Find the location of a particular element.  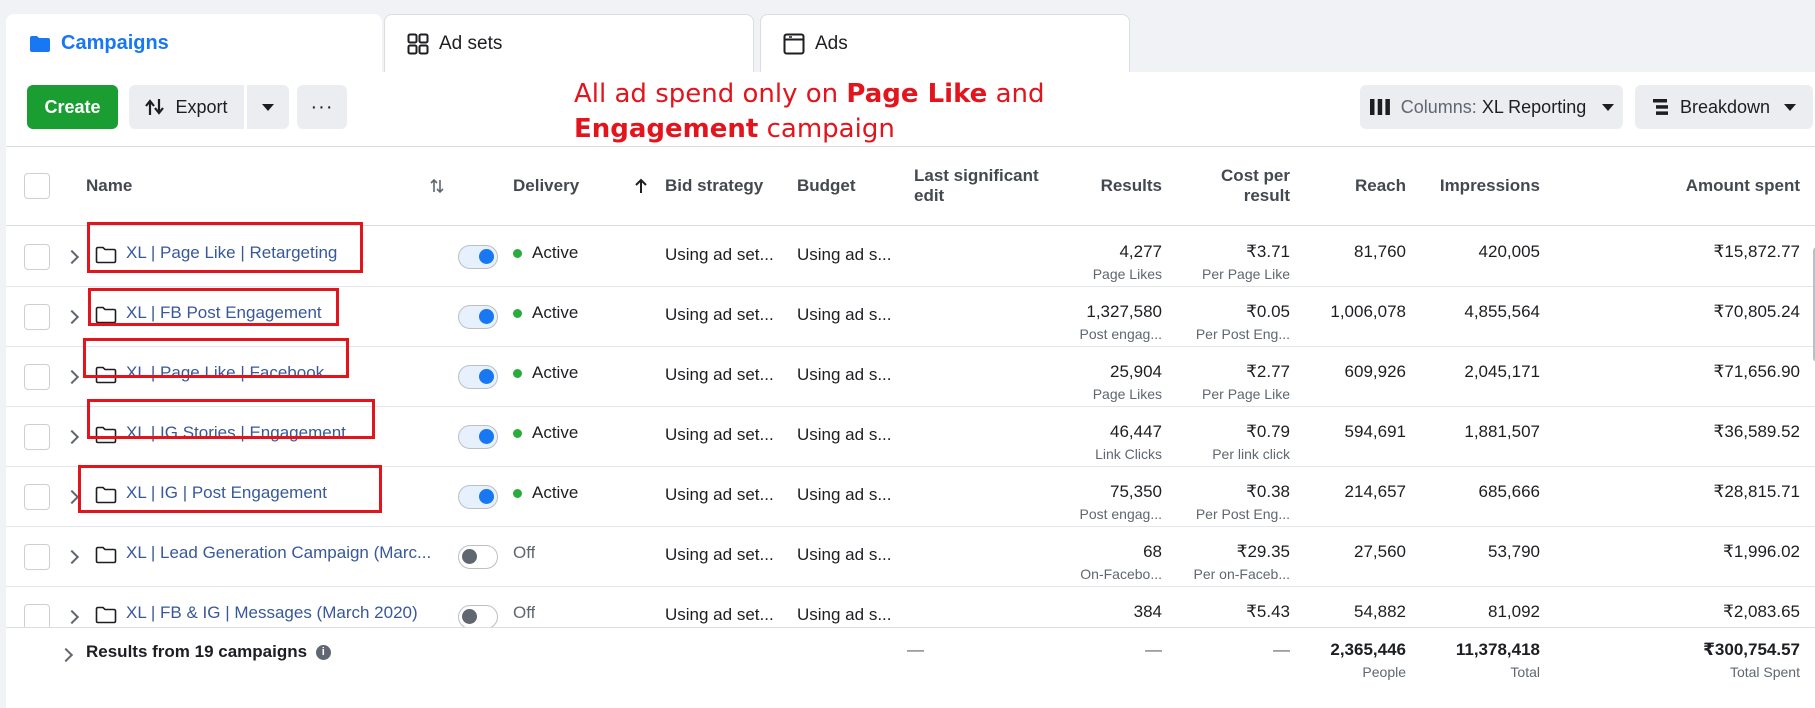

amount-spent-cell: ₹70,805.24 is located at coordinates (1756, 311).